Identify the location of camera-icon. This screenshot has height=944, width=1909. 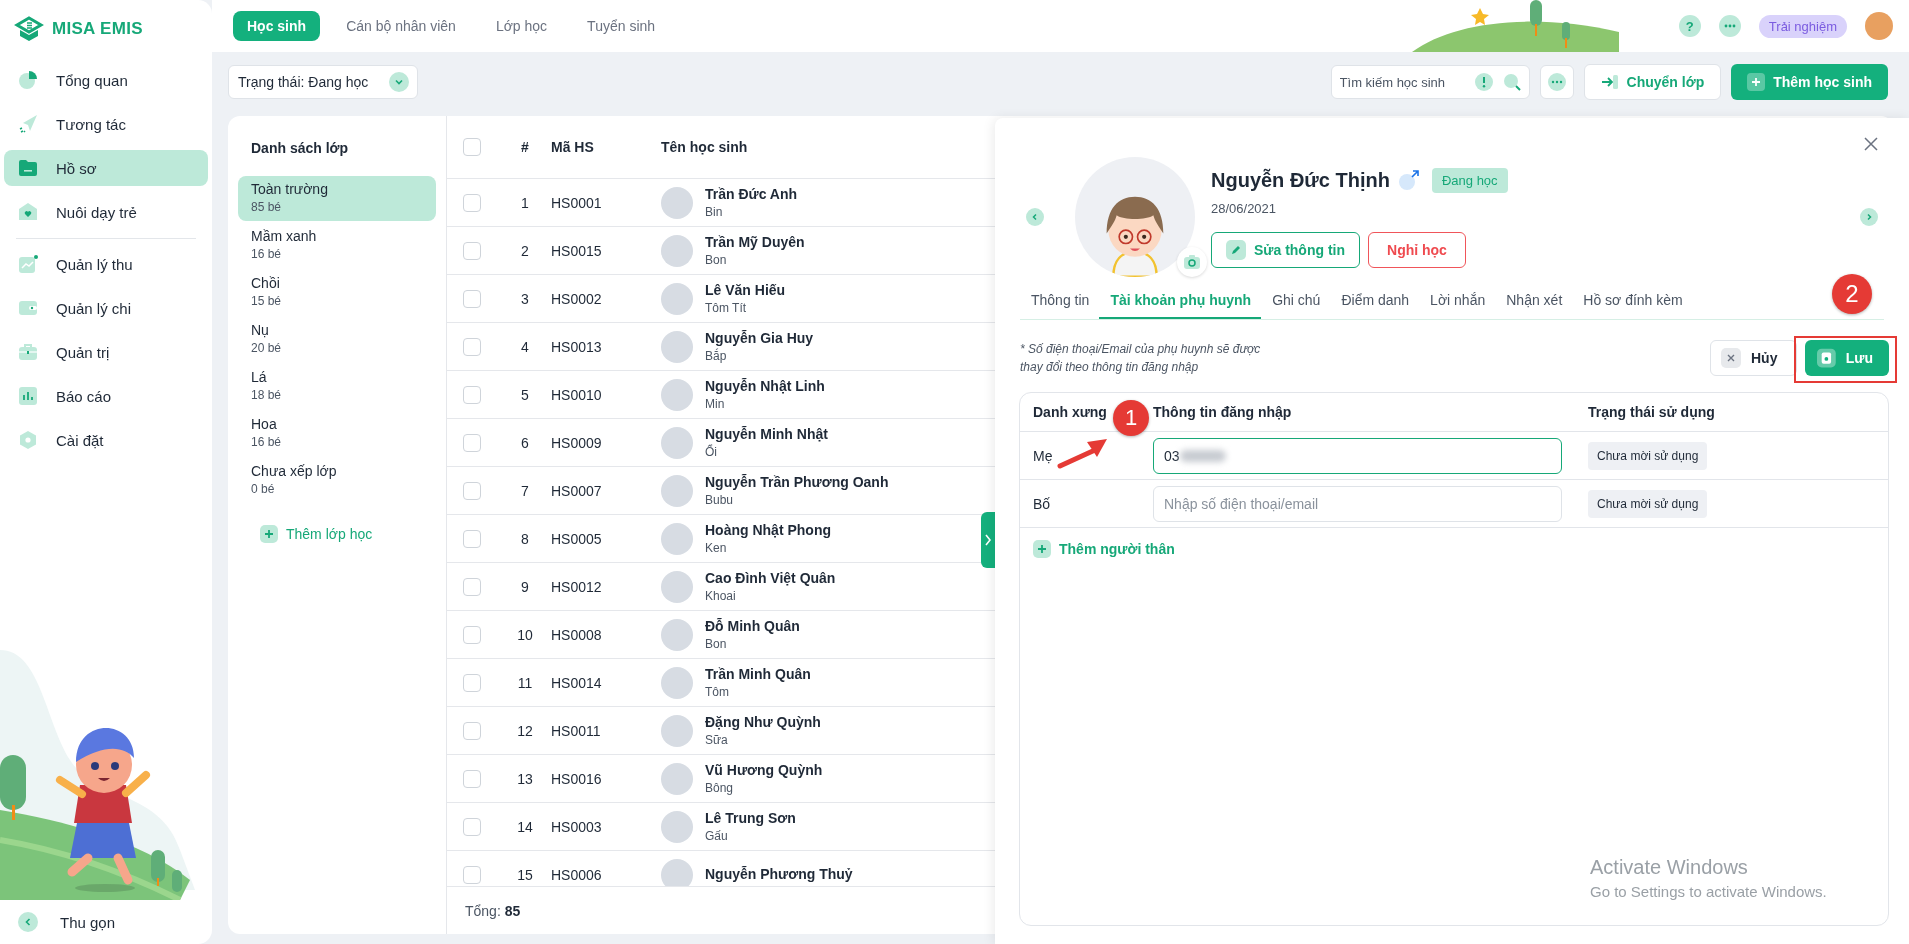
(1192, 262).